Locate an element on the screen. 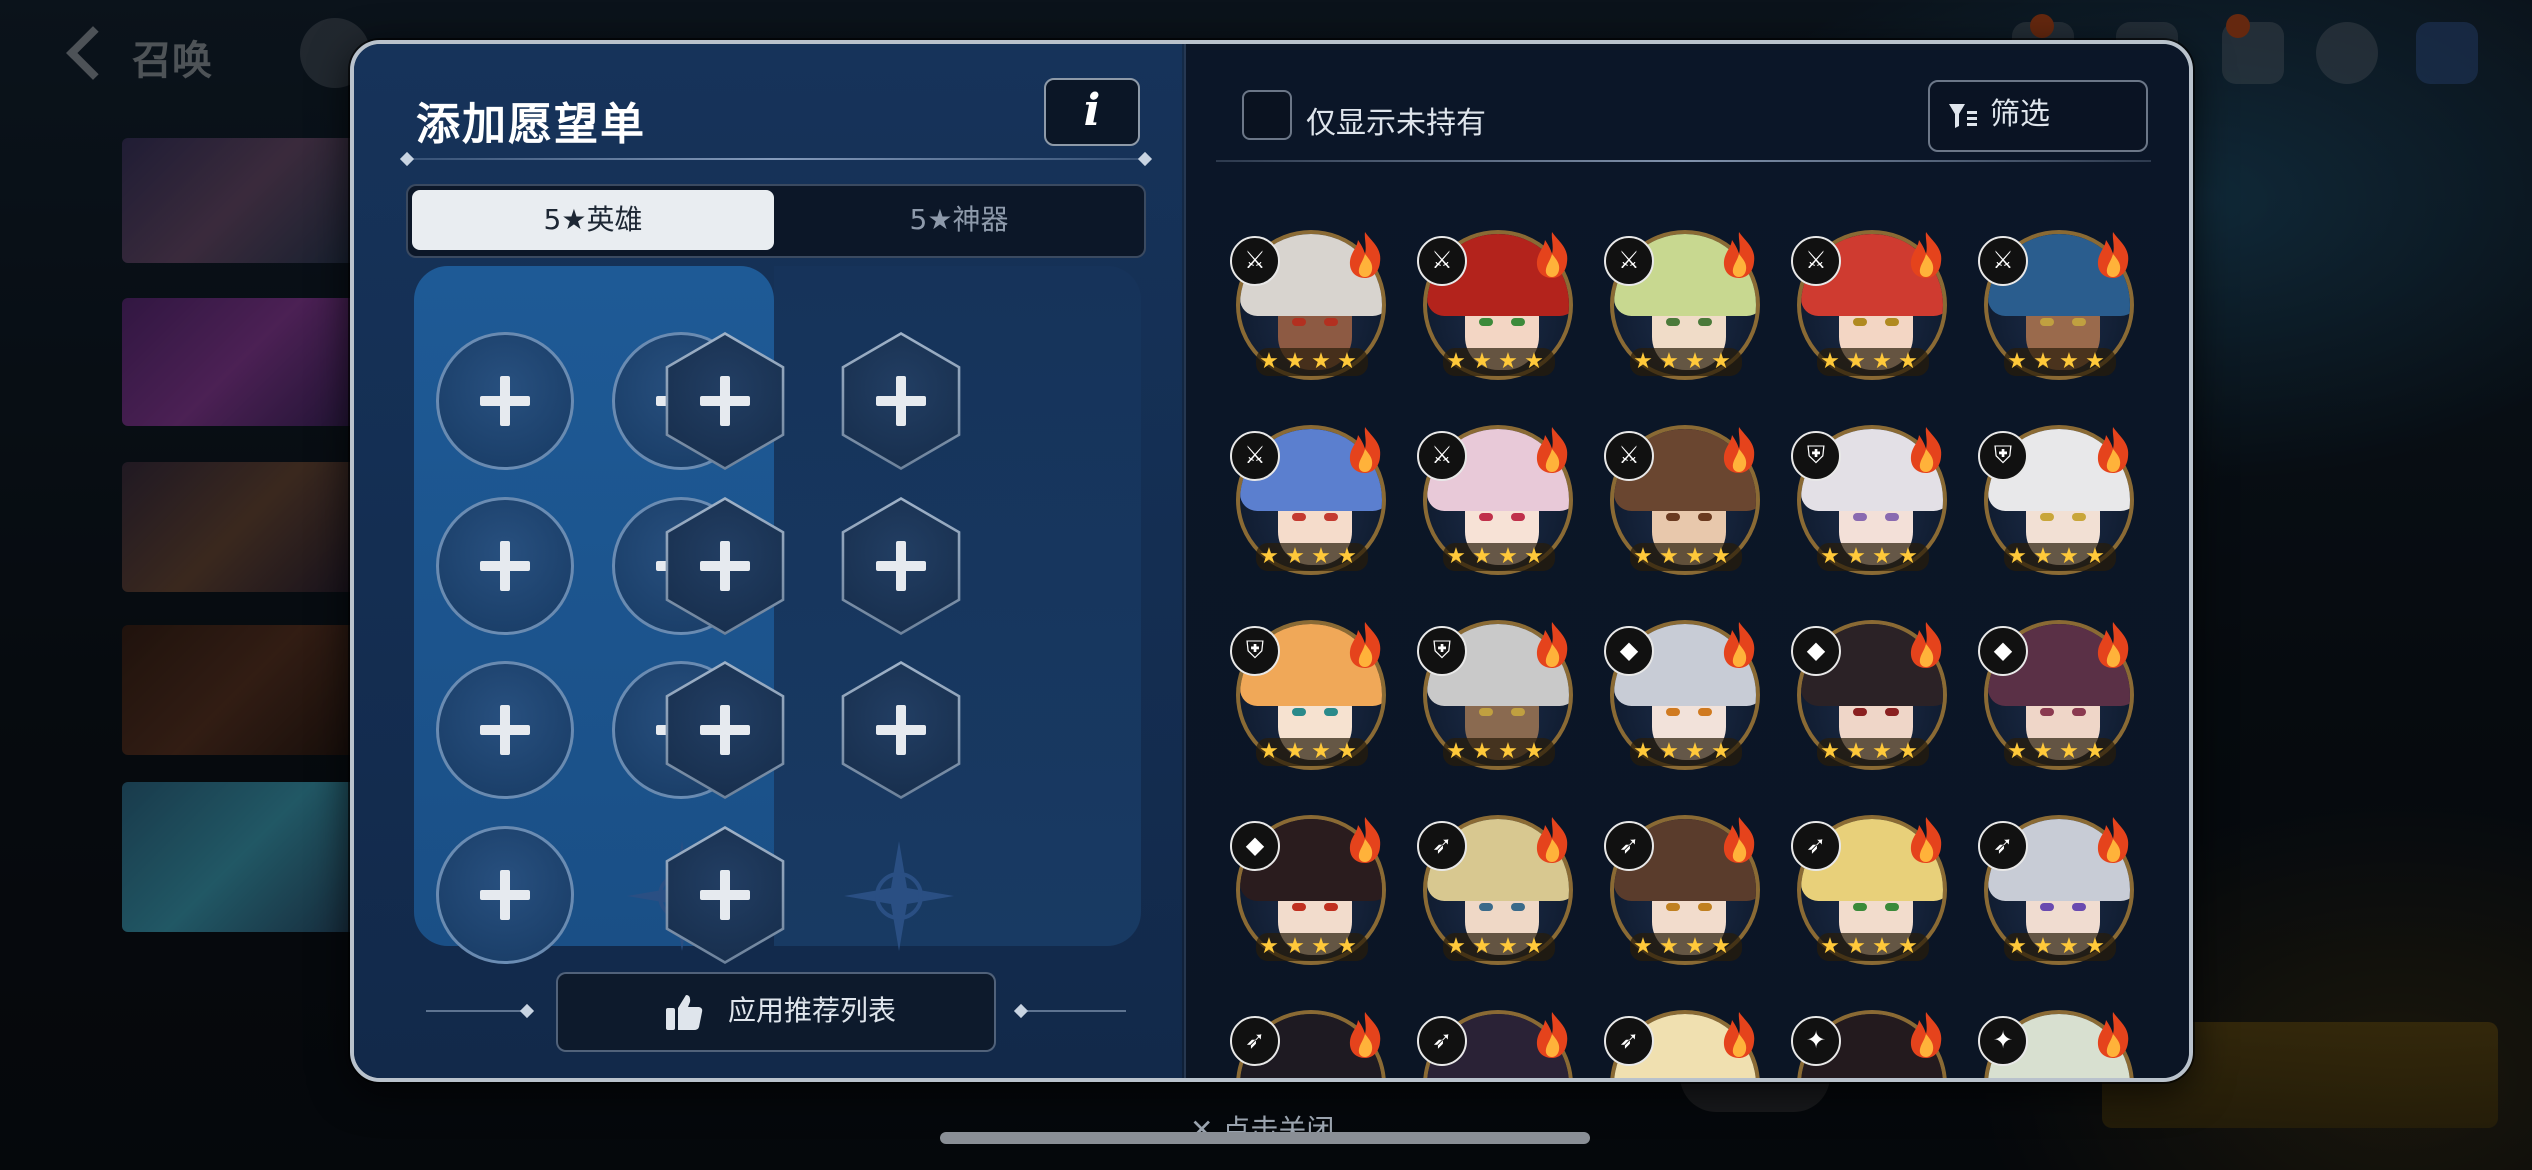 This screenshot has height=1170, width=2532. ranger-icon: ➶ is located at coordinates (1442, 1041).